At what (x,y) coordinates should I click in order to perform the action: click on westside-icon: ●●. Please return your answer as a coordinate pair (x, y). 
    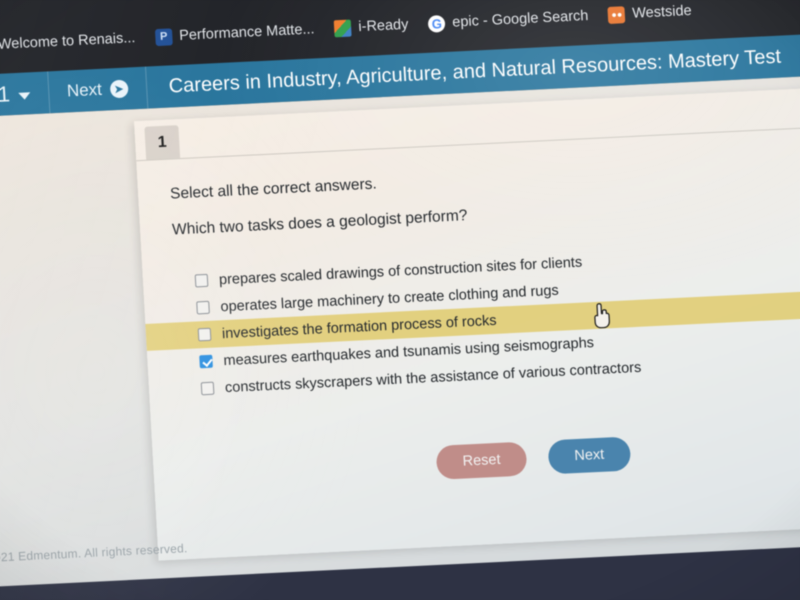
    Looking at the image, I should click on (616, 14).